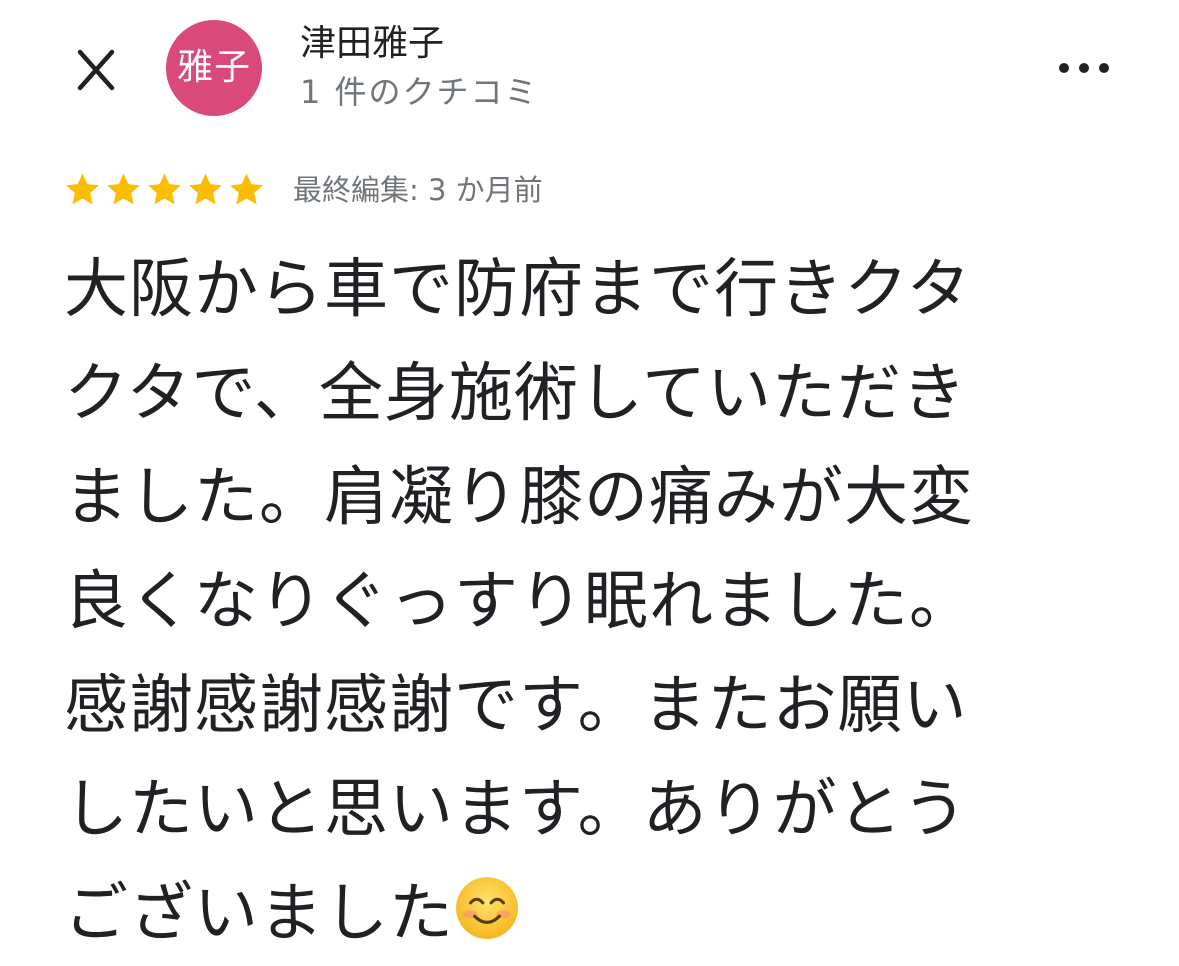 Image resolution: width=1179 pixels, height=966 pixels. What do you see at coordinates (515, 394) in the screenshot?
I see `review-line: クタで、全身施術していただき` at bounding box center [515, 394].